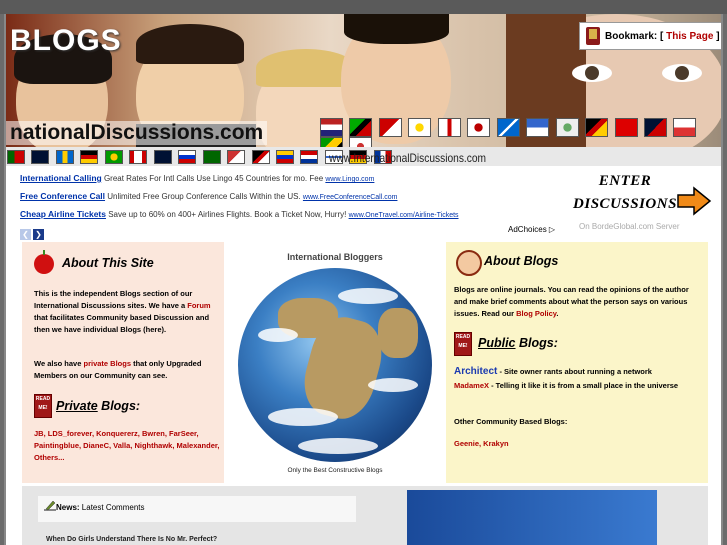 This screenshot has width=727, height=545. Describe the element at coordinates (552, 229) in the screenshot. I see `adchoices-icon: ▷` at that location.